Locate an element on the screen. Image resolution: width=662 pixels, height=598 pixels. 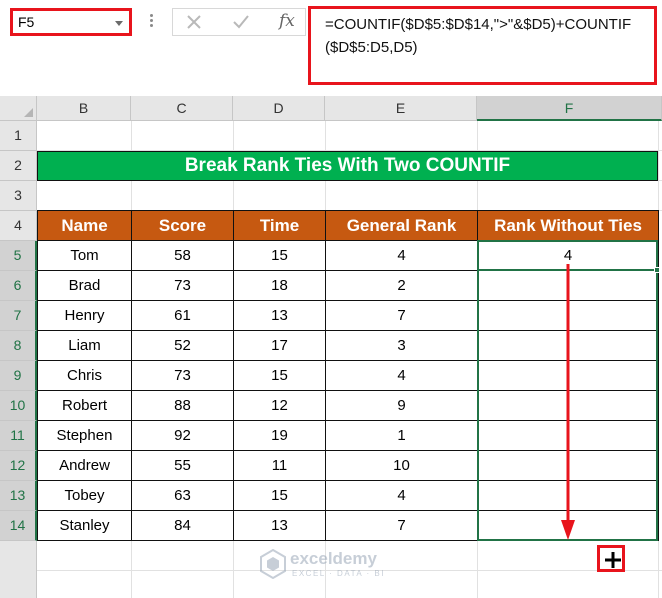
table-cell: Andrew is located at coordinates (84, 465).